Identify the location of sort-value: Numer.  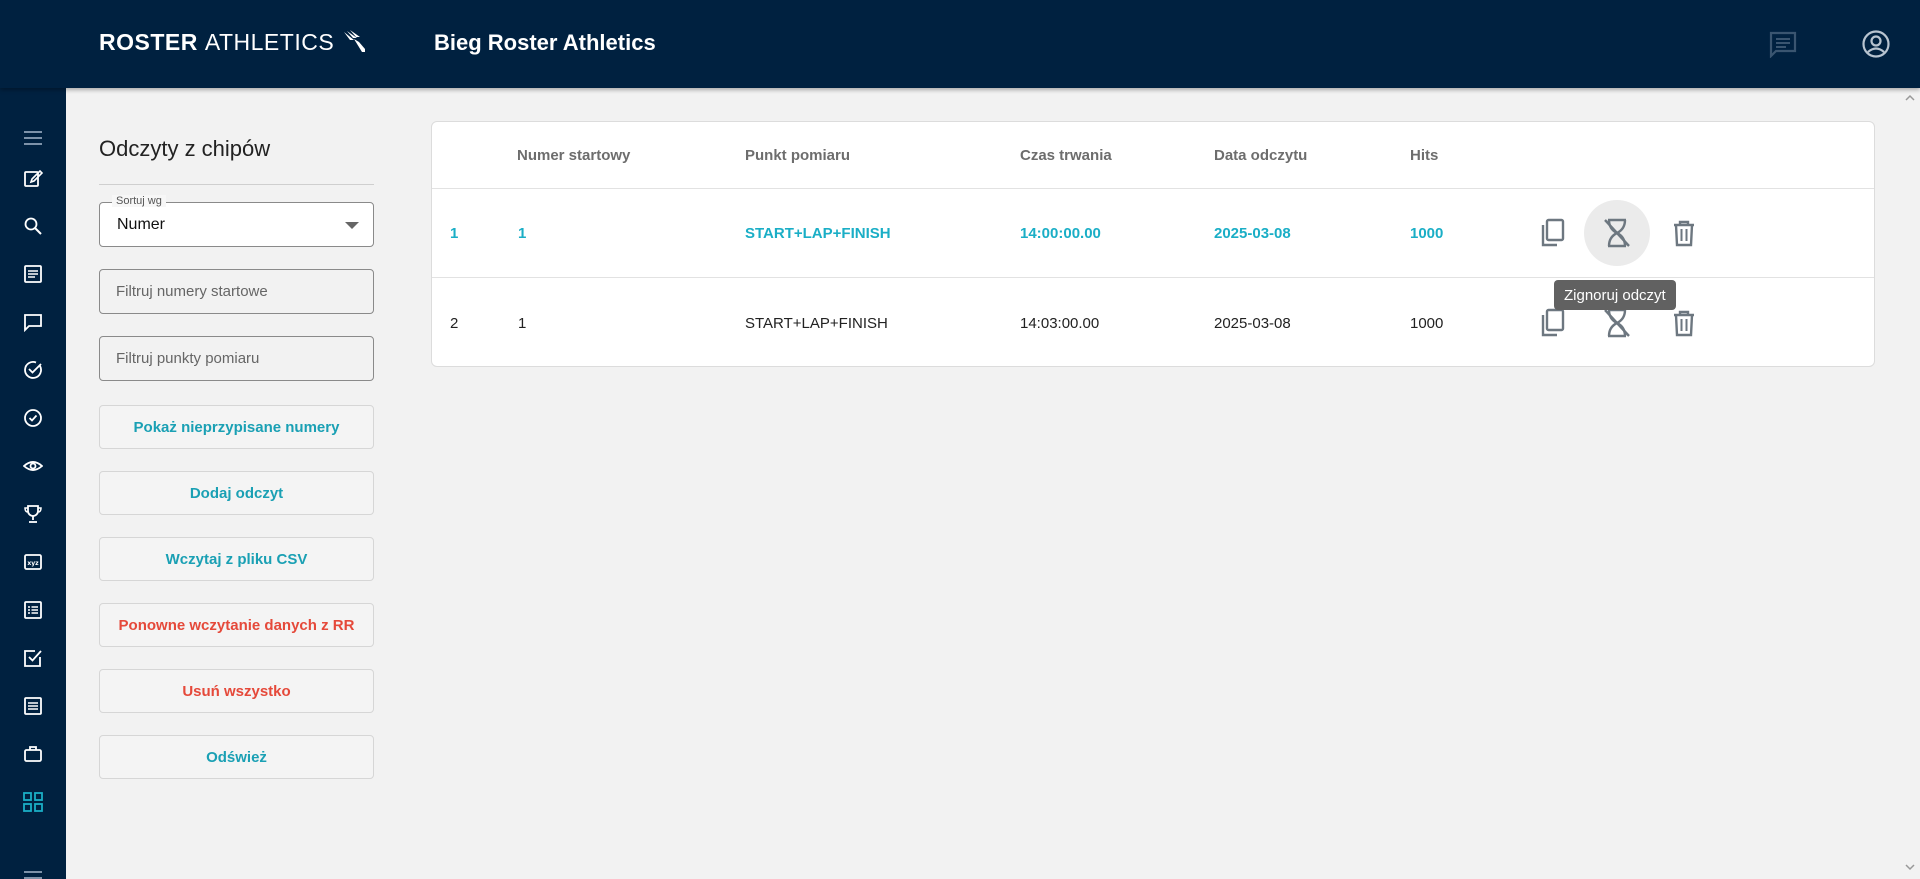
(141, 224).